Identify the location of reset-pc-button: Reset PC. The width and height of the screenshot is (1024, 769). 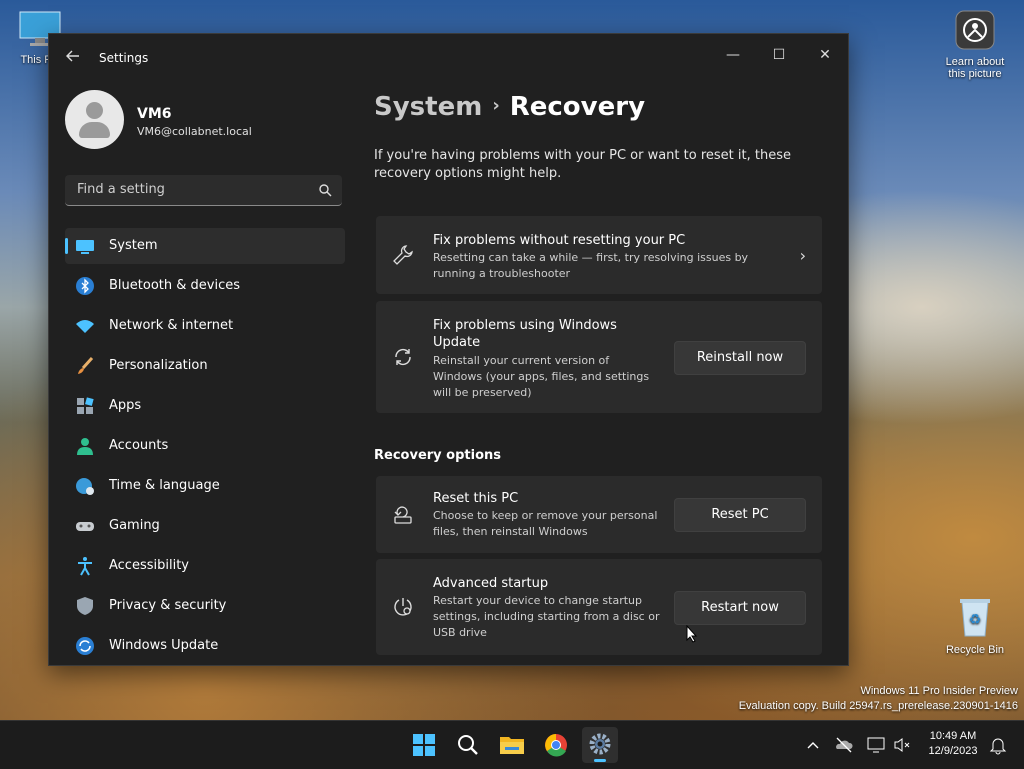
(740, 515).